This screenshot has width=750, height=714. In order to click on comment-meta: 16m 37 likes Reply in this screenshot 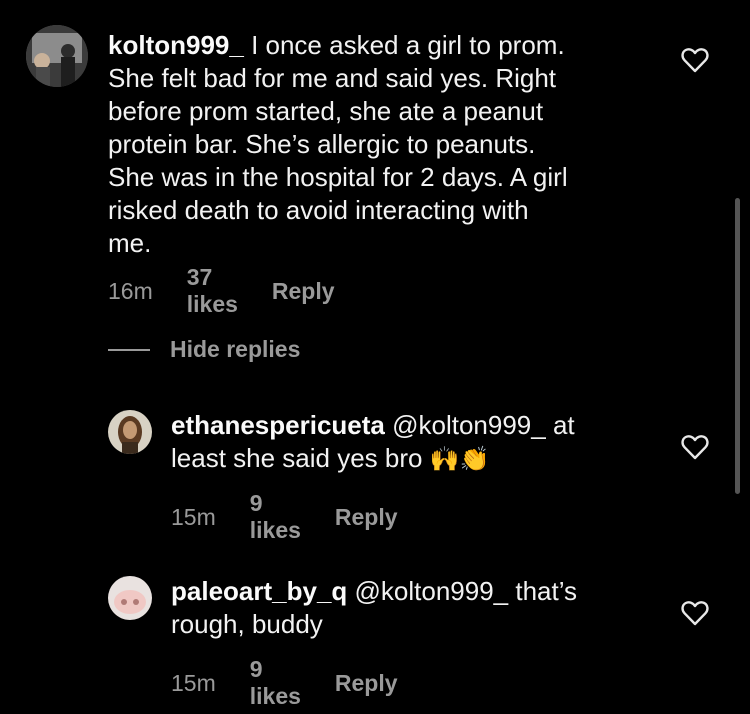, I will do `click(221, 291)`.